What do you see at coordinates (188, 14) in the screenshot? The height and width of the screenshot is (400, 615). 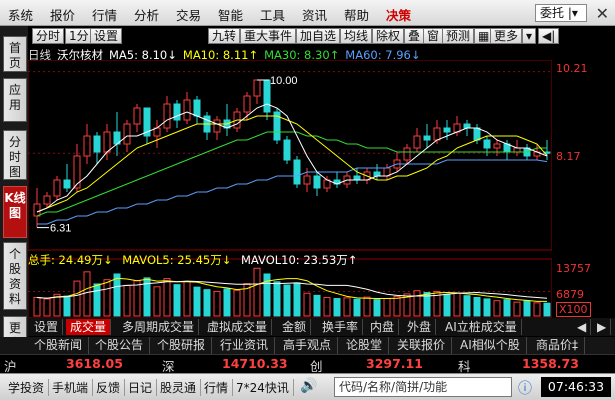 I see `menu-item-trade: 交易` at bounding box center [188, 14].